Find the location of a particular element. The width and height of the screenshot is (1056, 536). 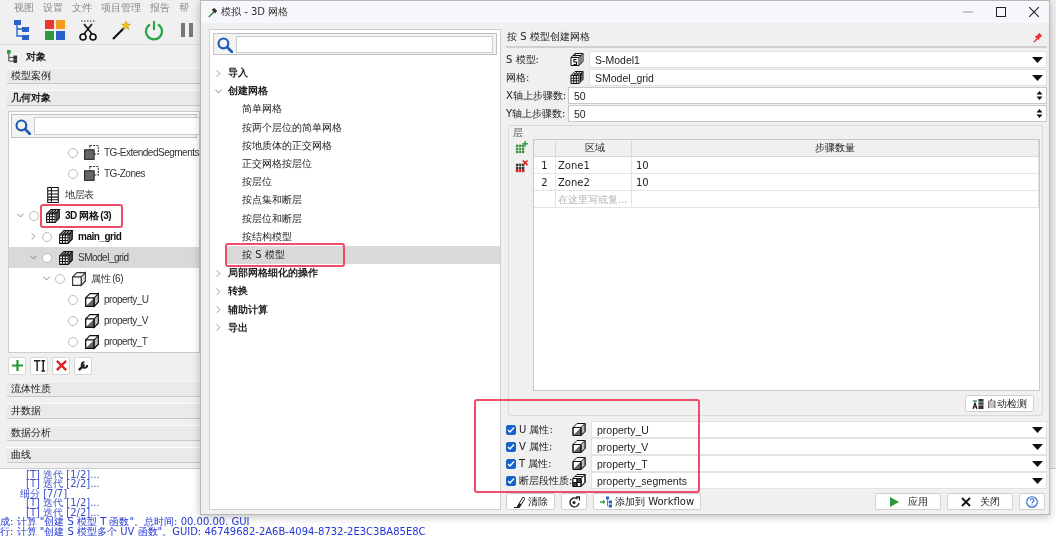

nav-item: 导入 is located at coordinates (355, 73).